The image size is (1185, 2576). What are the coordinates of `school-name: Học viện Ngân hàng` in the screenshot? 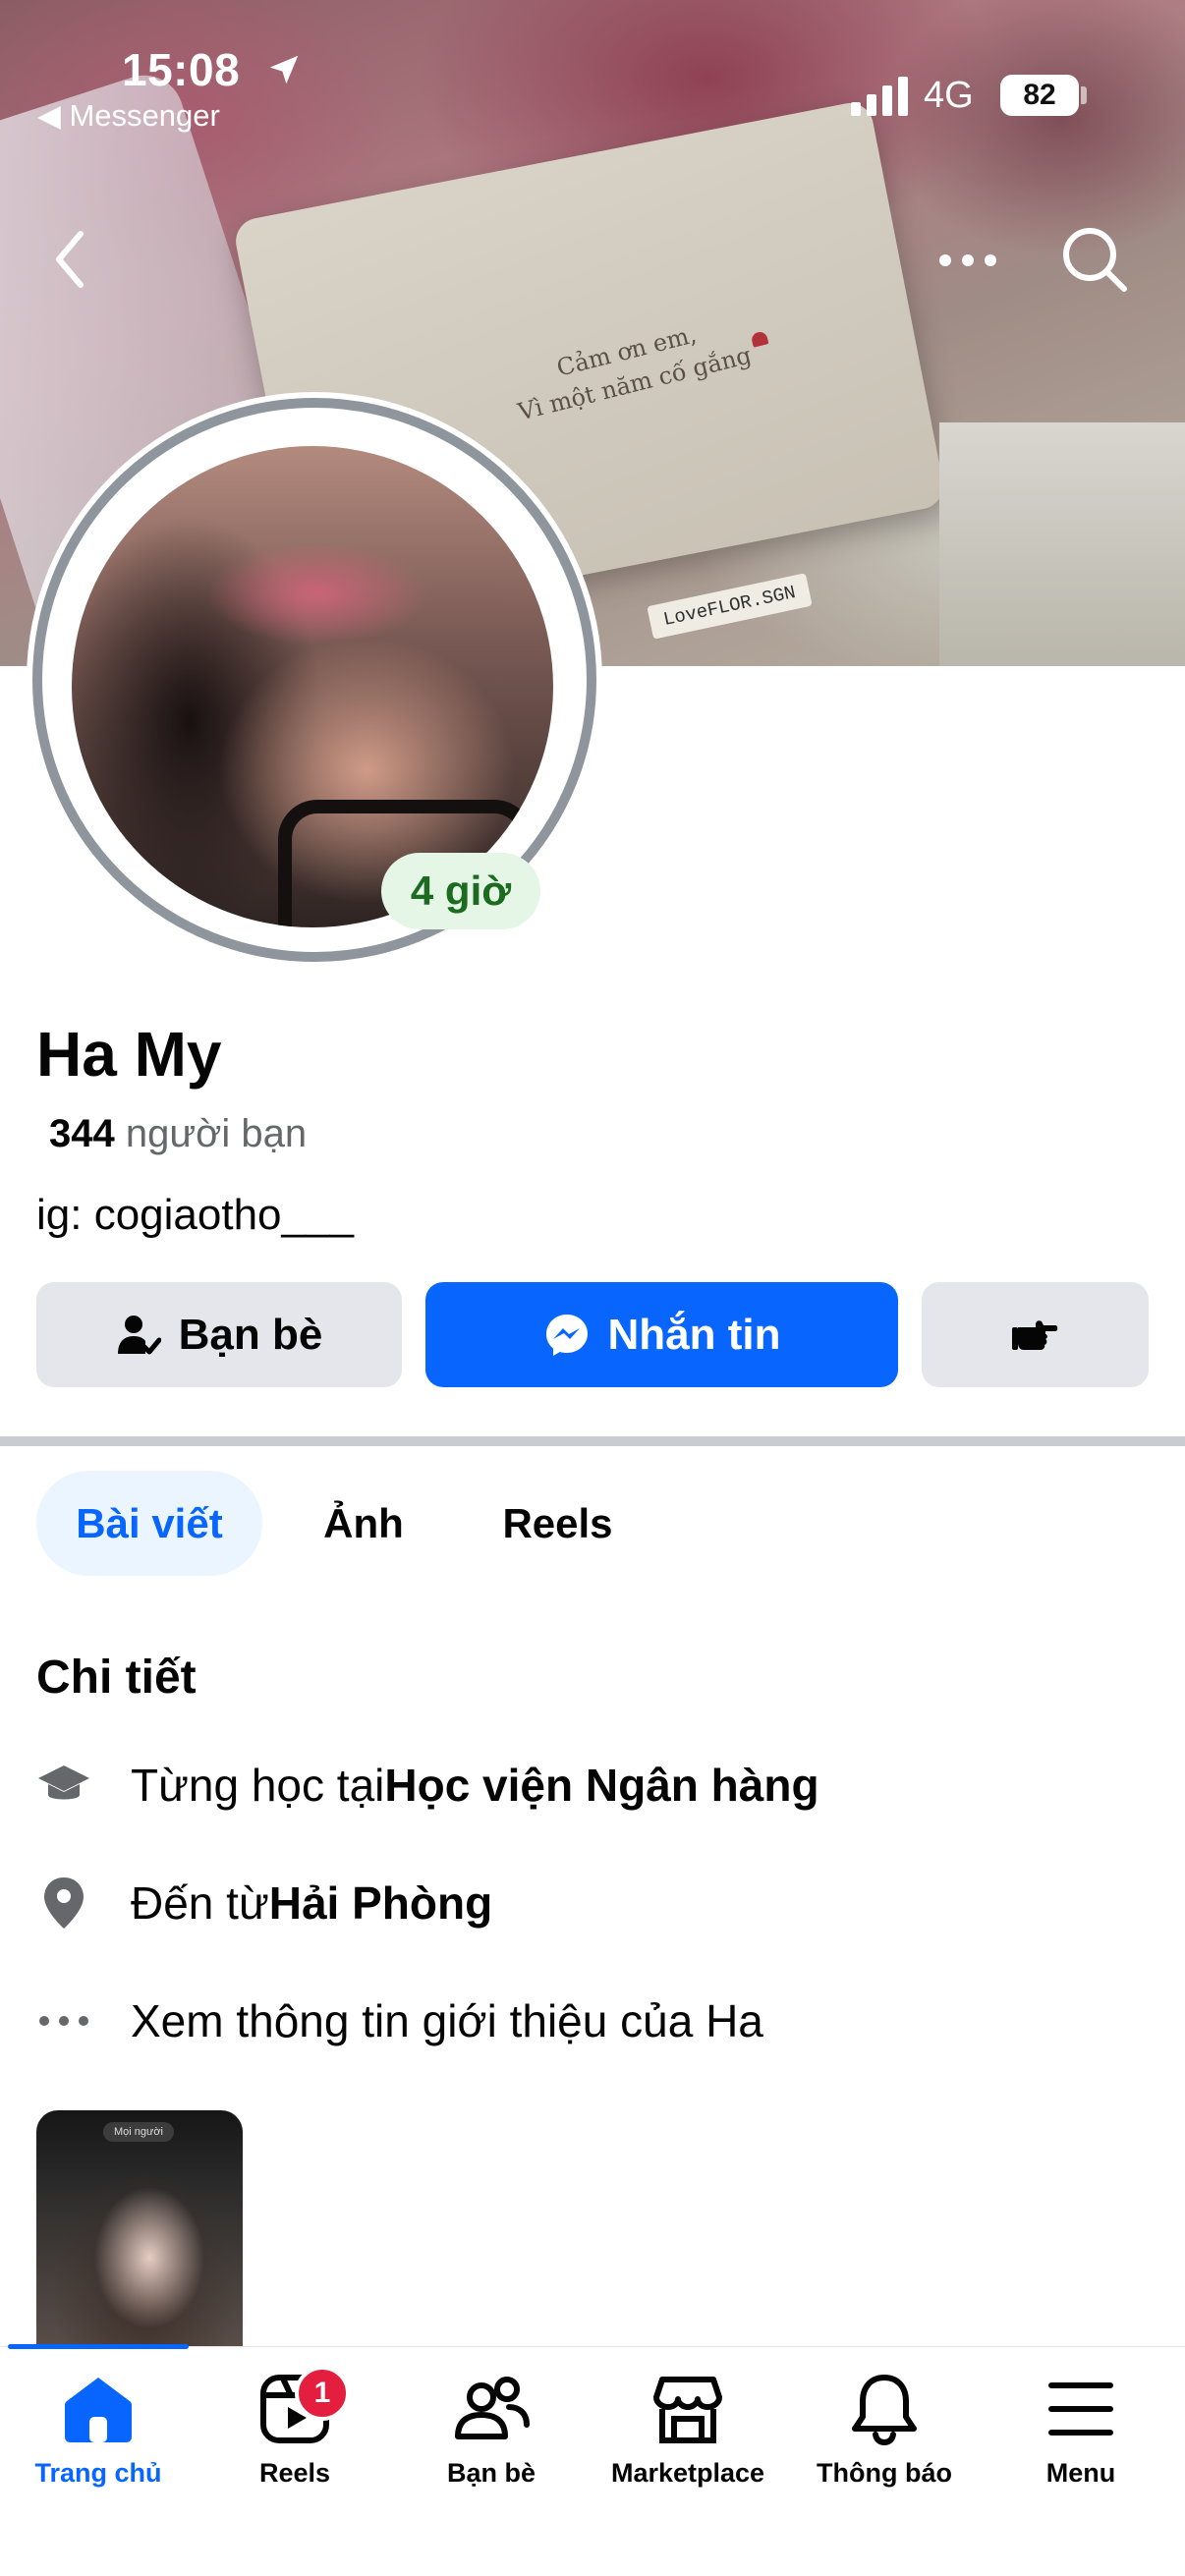 It's located at (601, 1785).